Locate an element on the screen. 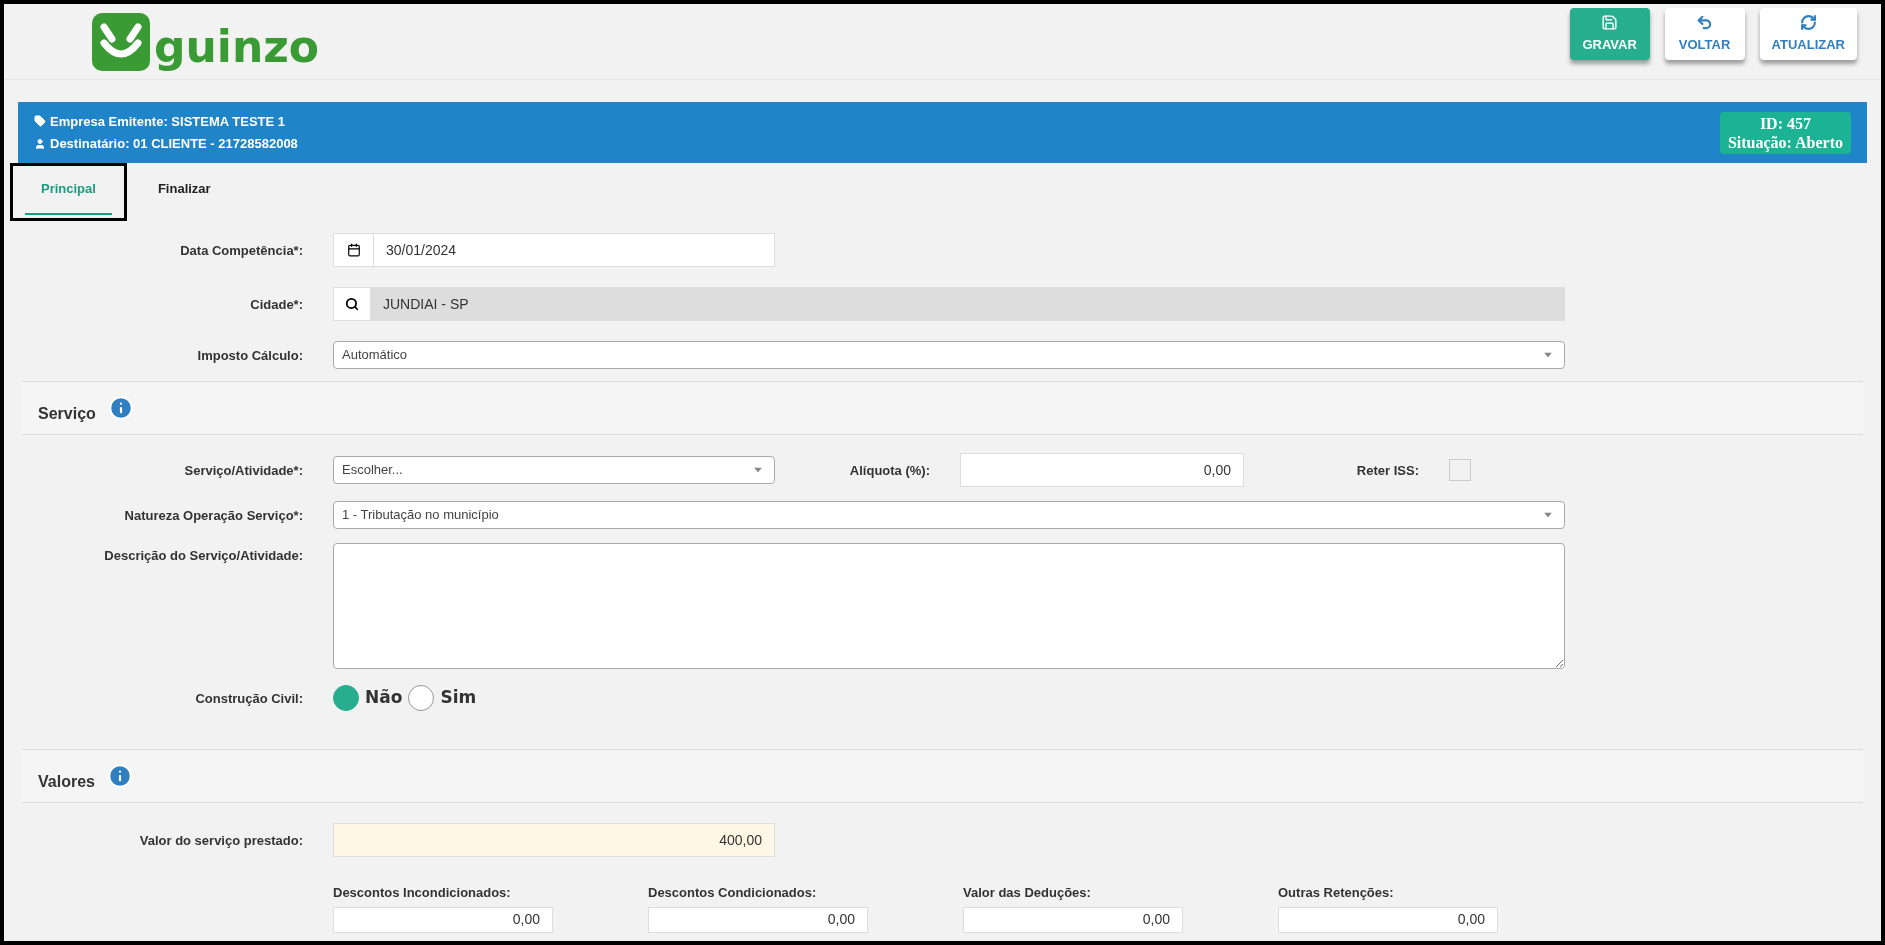  logo-text: guinzo is located at coordinates (237, 47).